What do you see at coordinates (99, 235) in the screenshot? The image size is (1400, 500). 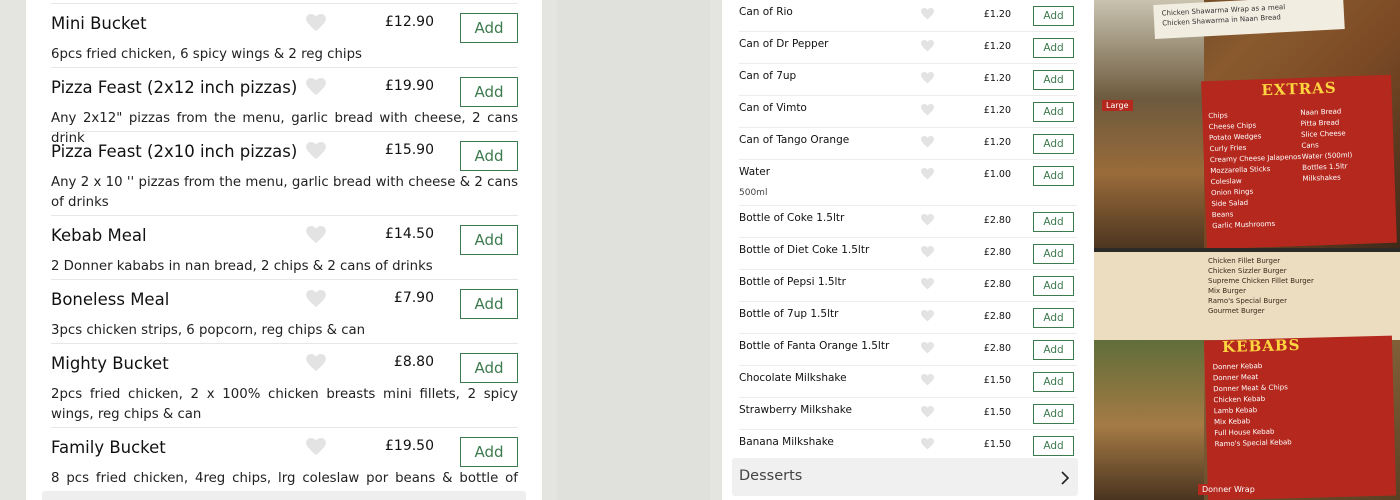 I see `item-name: Kebab Meal` at bounding box center [99, 235].